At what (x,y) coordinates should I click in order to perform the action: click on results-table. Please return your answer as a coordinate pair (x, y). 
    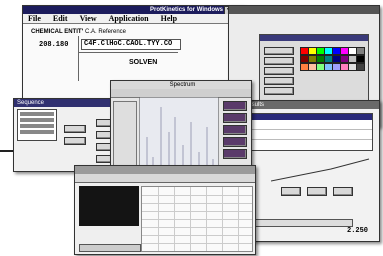
    Looking at the image, I should click on (310, 132).